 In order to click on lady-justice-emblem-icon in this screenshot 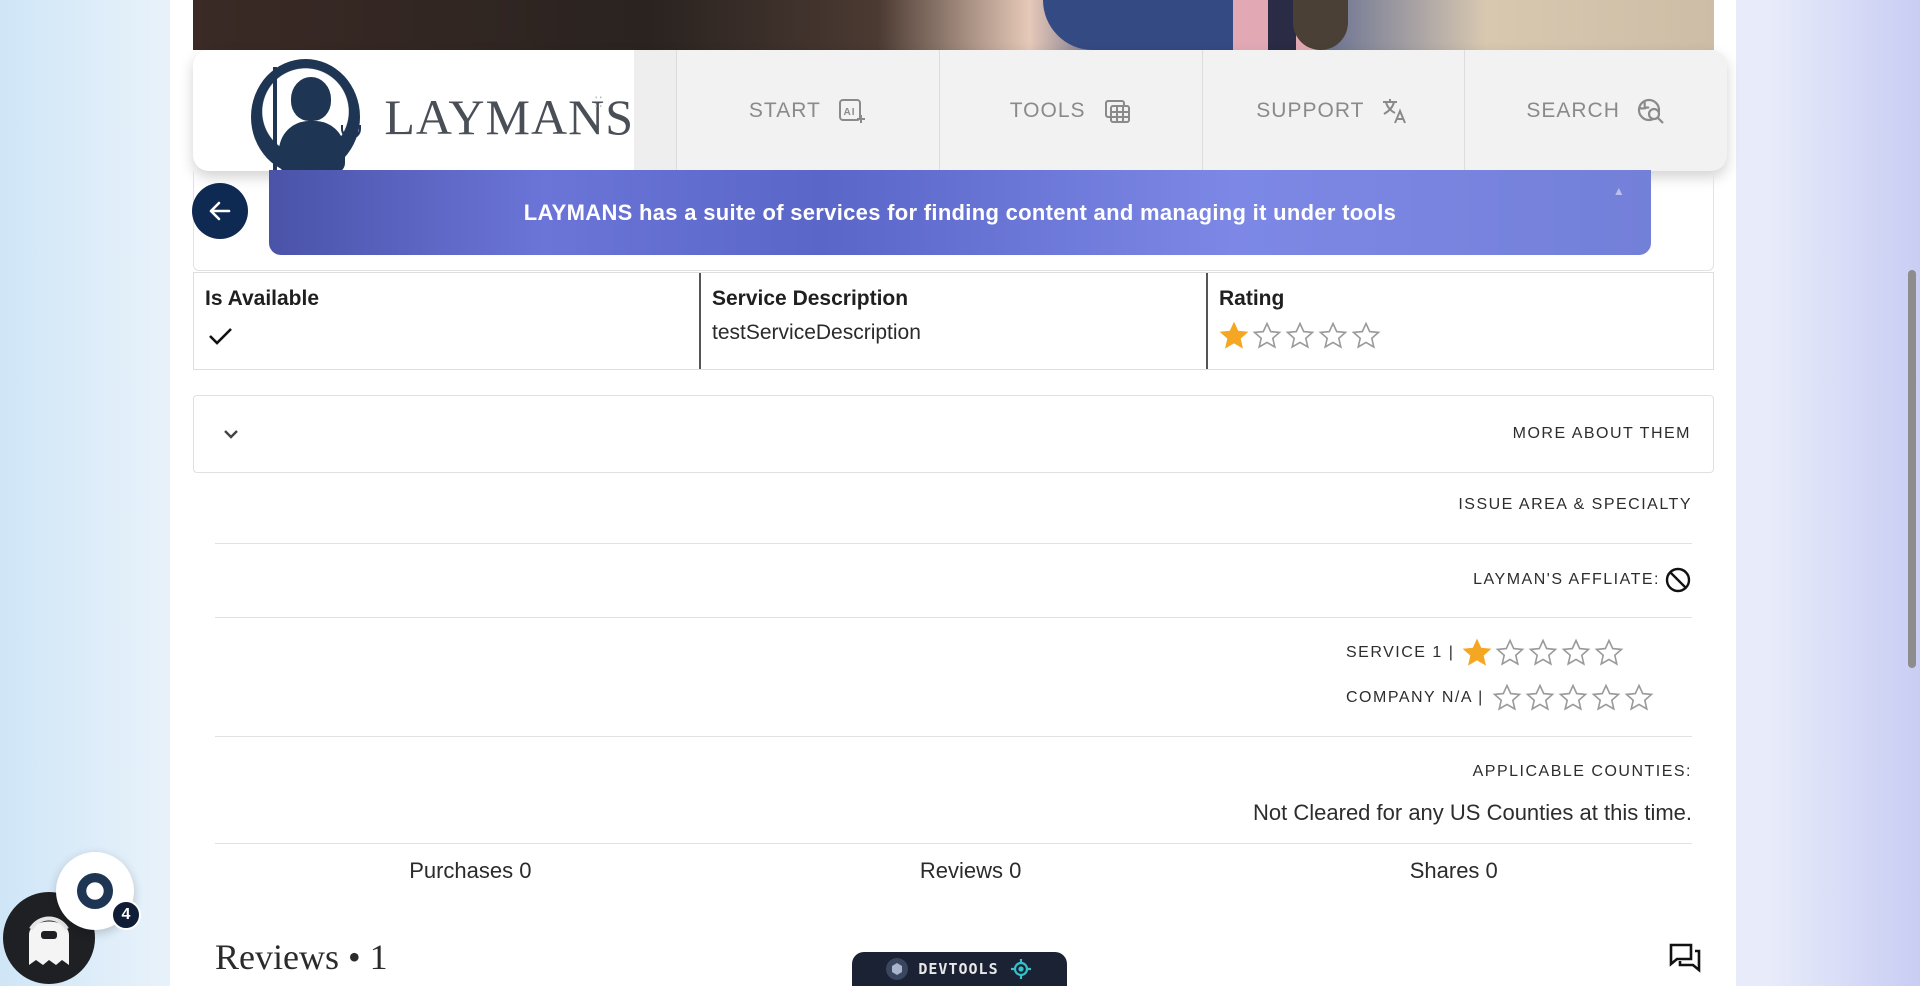, I will do `click(306, 114)`.